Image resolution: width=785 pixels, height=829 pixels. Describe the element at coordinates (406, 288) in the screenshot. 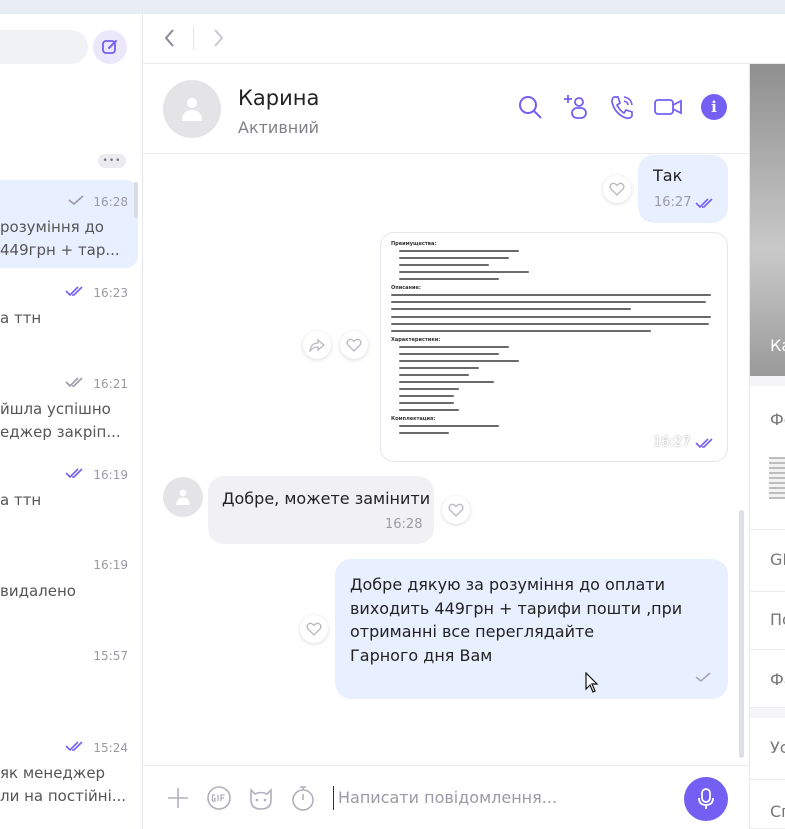

I see `document-heading: Описание:` at that location.